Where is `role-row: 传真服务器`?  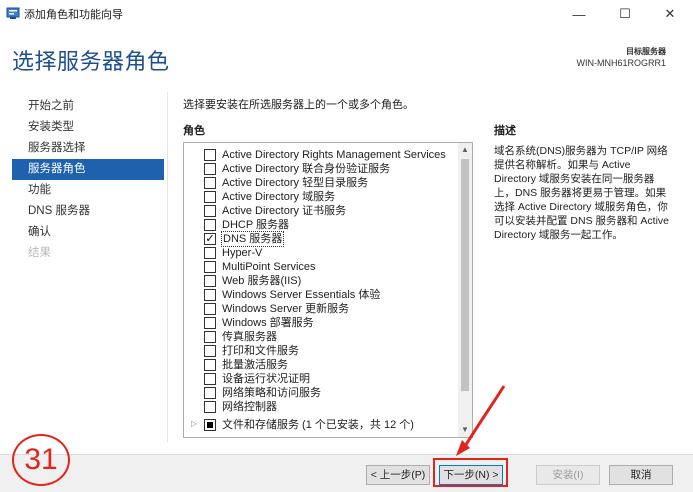
role-row: 传真服务器 is located at coordinates (321, 337).